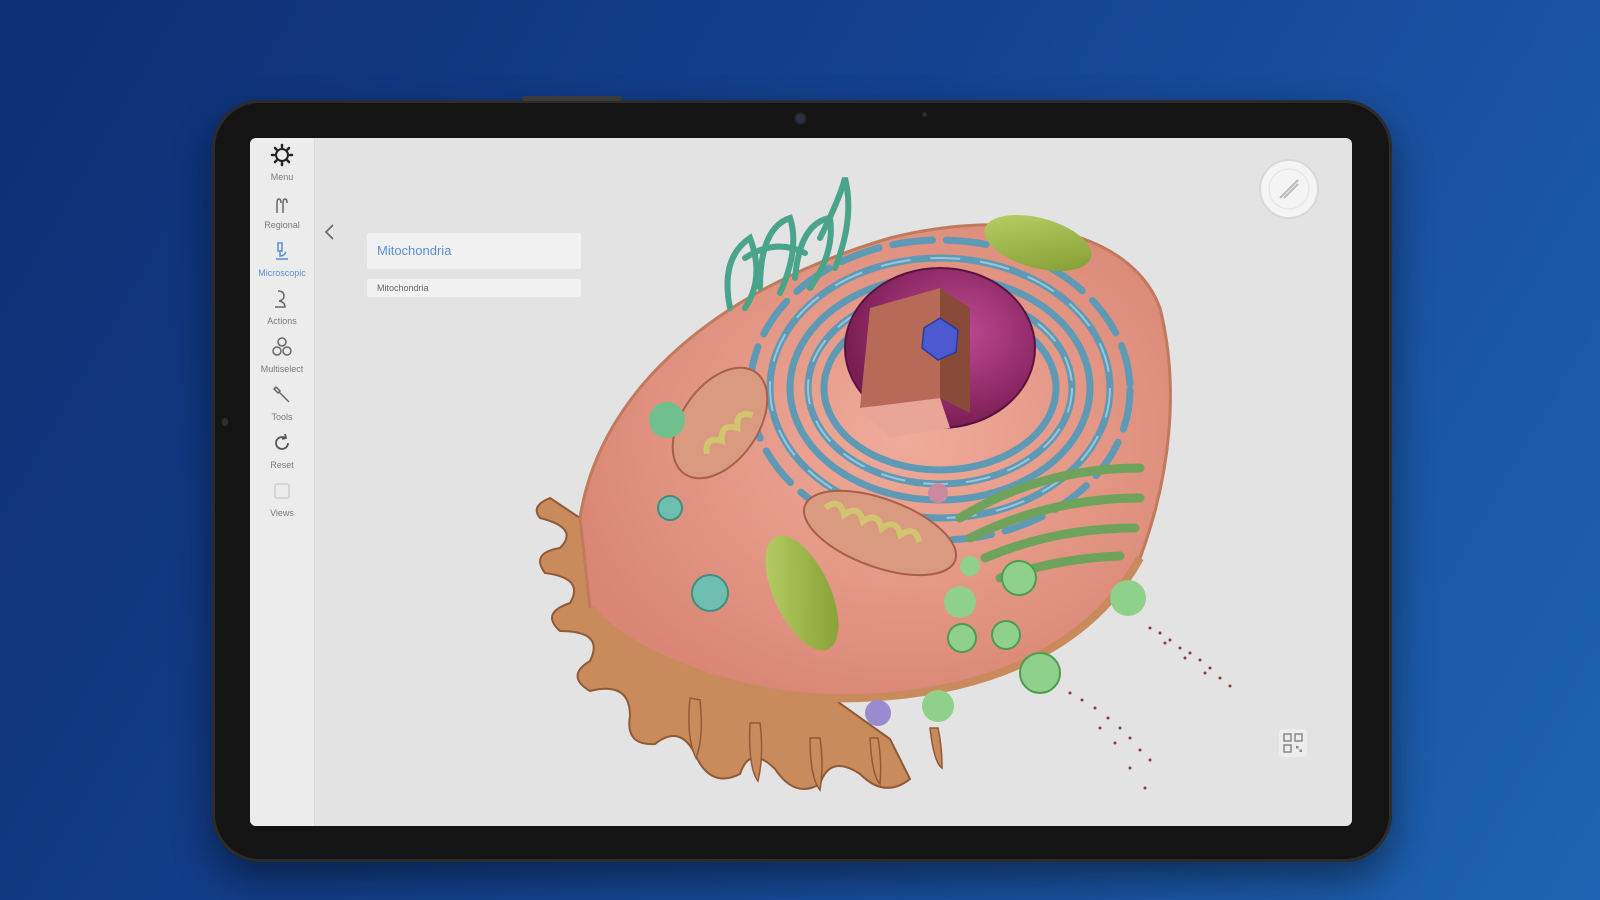  Describe the element at coordinates (1289, 189) in the screenshot. I see `compass-logo-icon` at that location.